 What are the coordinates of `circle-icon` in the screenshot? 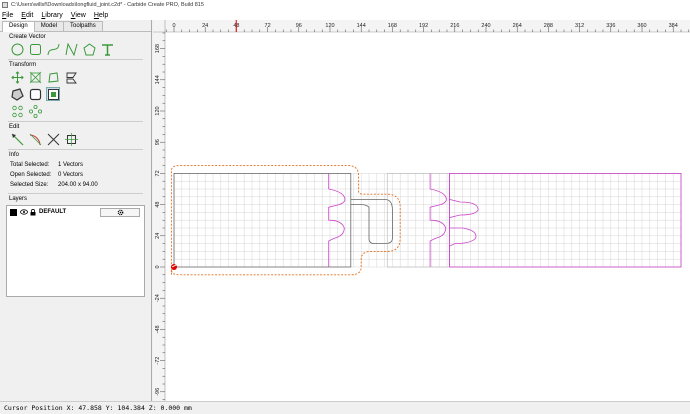 It's located at (17, 49).